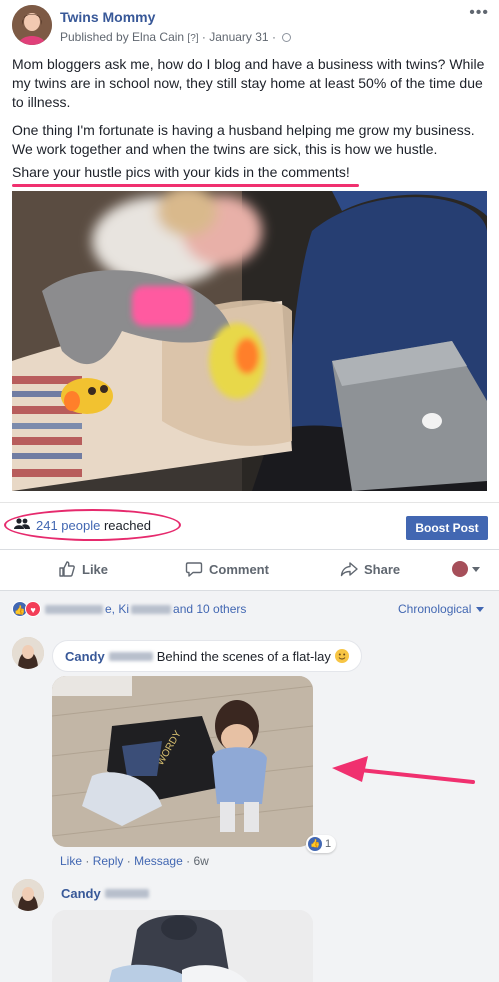  I want to click on people-icon, so click(22, 526).